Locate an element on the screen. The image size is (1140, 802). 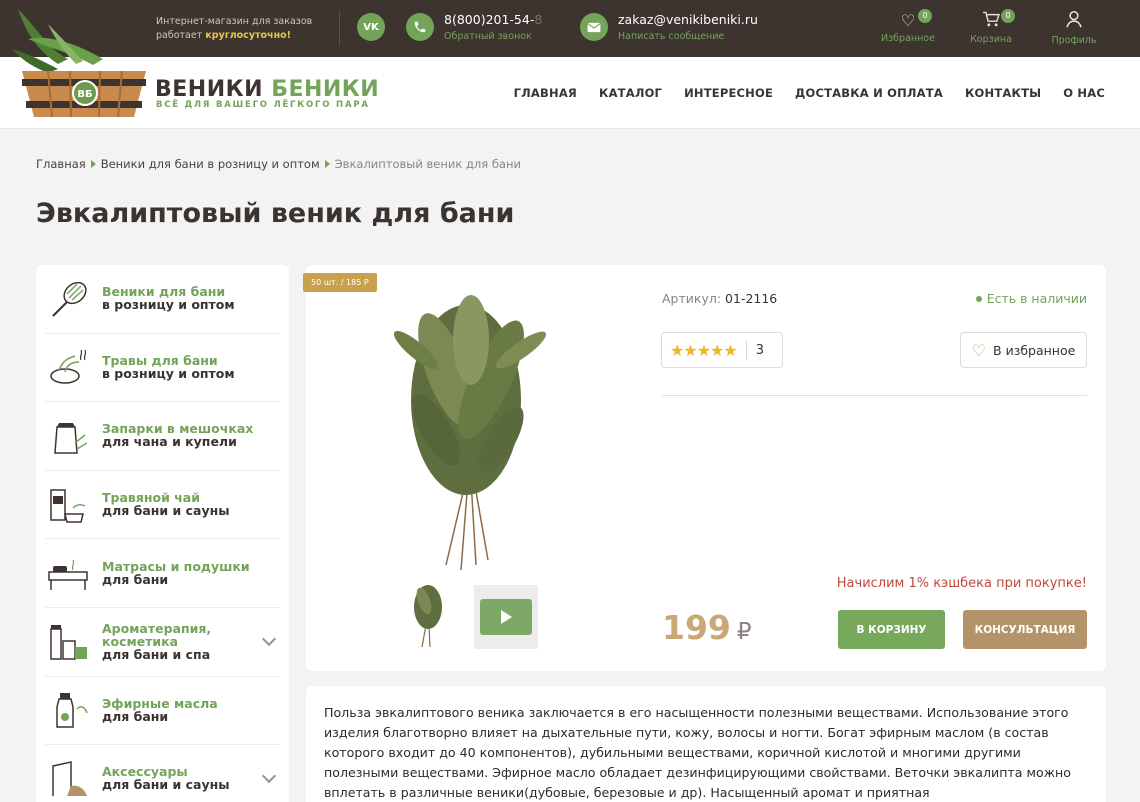
write-message-link: Написать сообщение is located at coordinates (671, 36).